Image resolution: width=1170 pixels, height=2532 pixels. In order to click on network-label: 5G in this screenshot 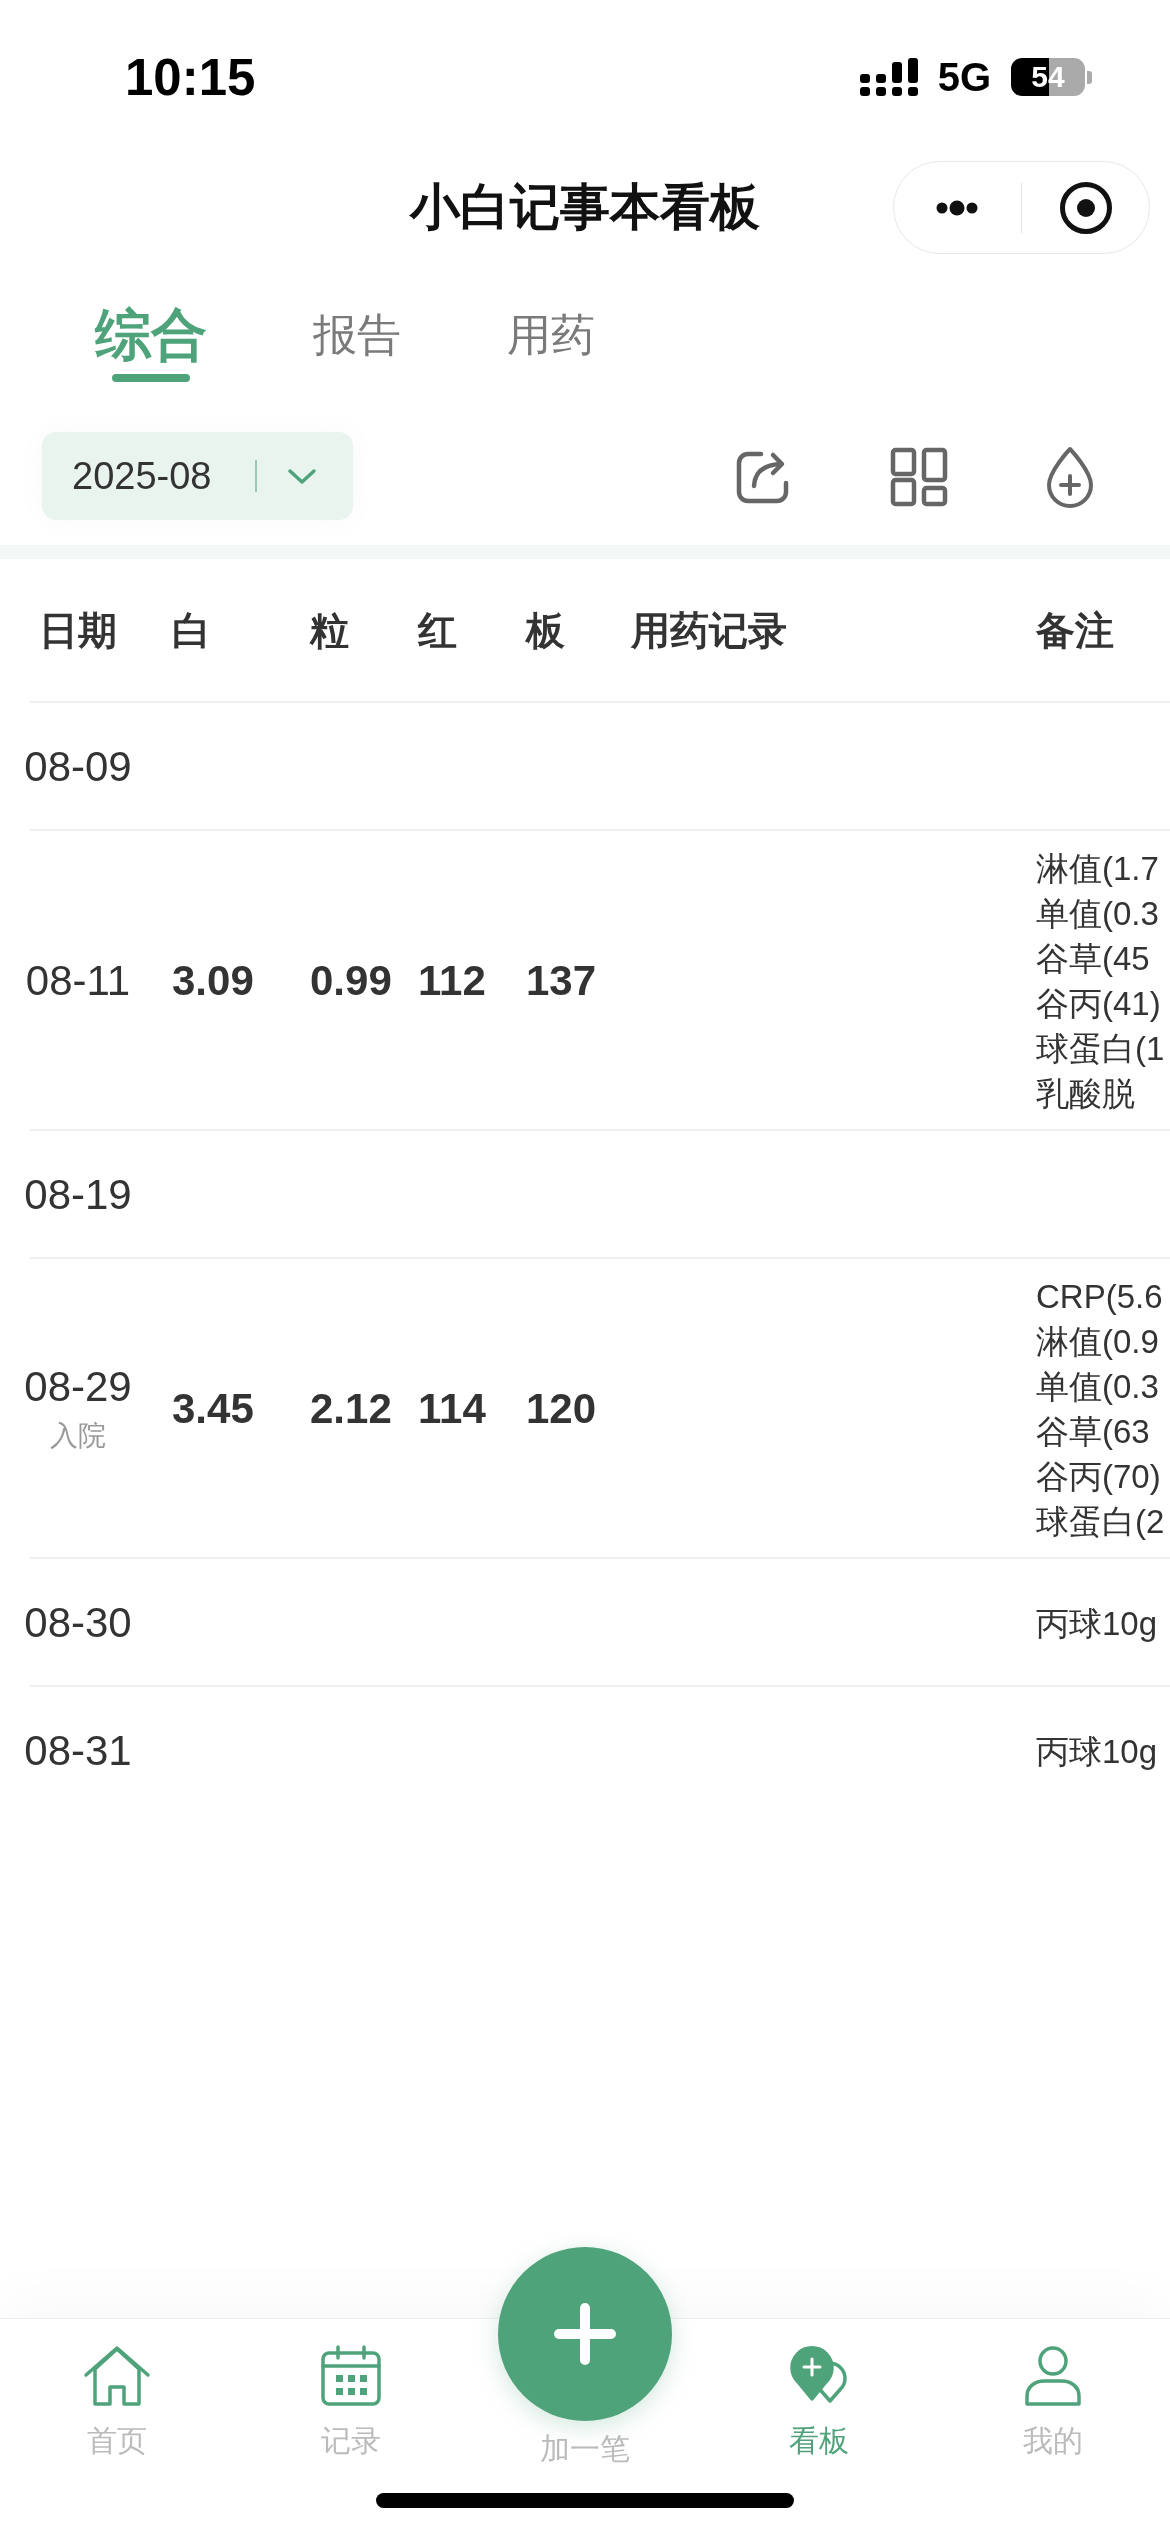, I will do `click(964, 77)`.